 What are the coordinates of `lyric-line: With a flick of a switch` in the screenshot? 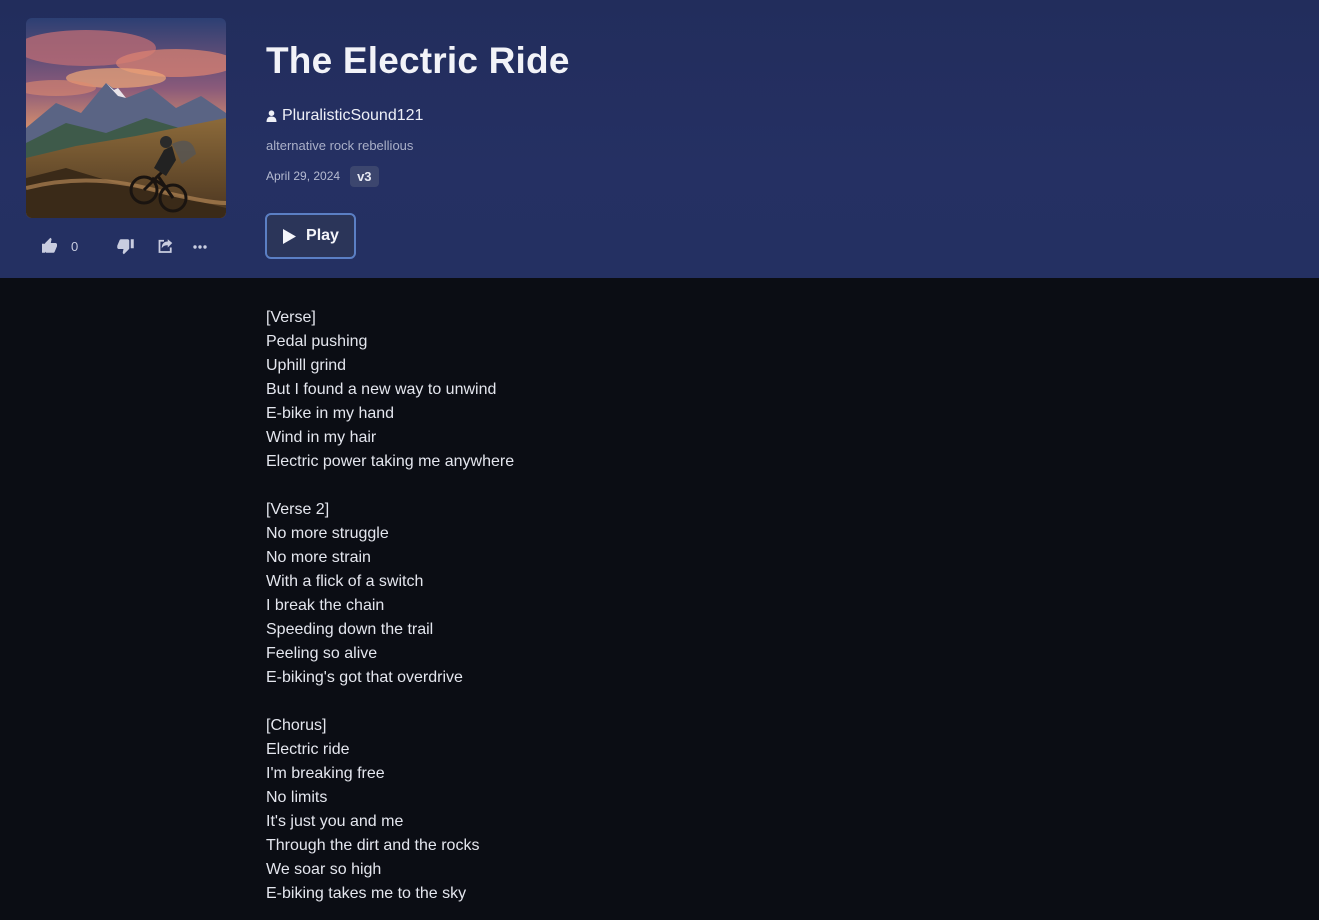 It's located at (345, 581).